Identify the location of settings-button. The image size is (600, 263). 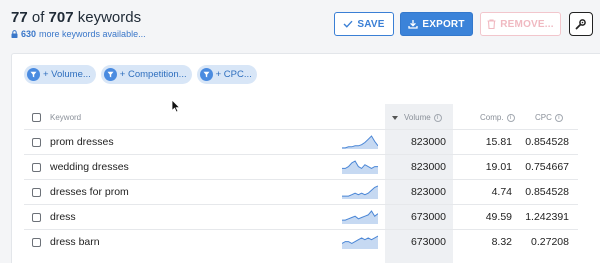
(581, 24).